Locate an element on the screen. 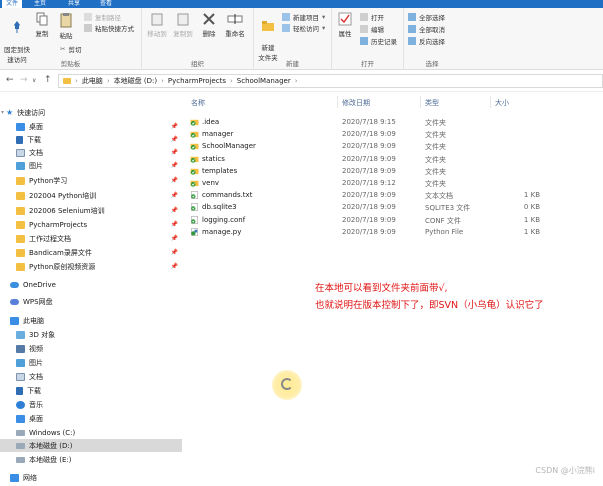 Image resolution: width=603 pixels, height=486 pixels. breadcrumb-school-manager: SchoolManager is located at coordinates (264, 81).